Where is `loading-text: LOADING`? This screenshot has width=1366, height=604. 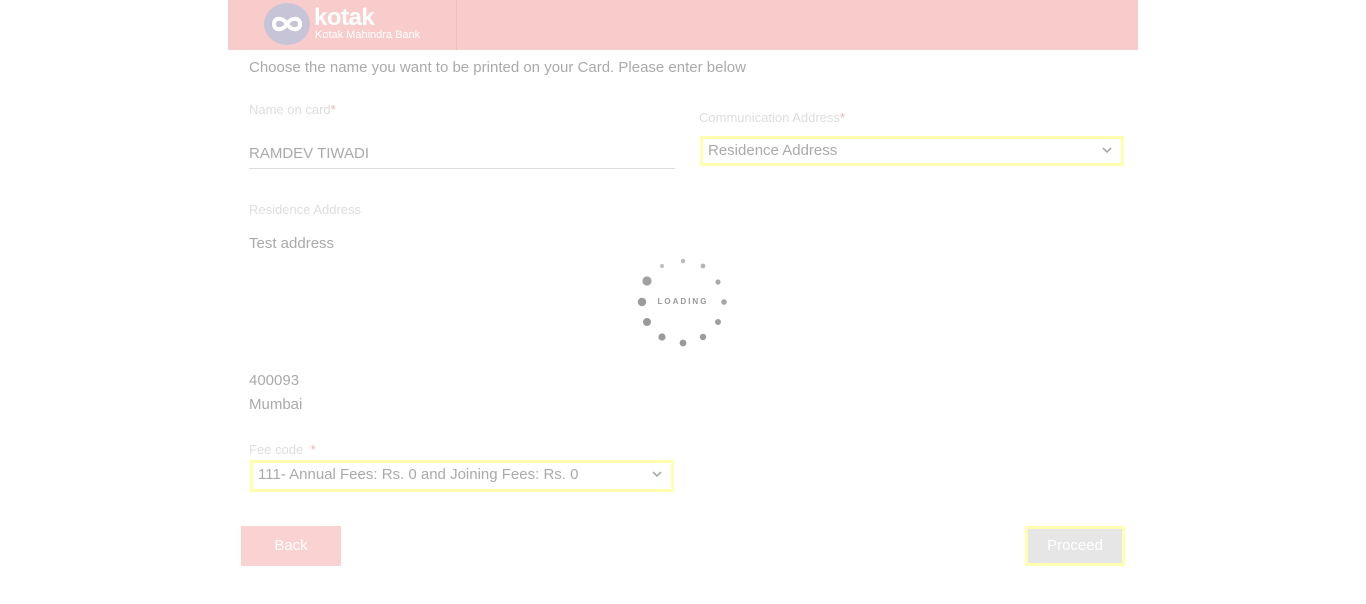 loading-text: LOADING is located at coordinates (683, 301).